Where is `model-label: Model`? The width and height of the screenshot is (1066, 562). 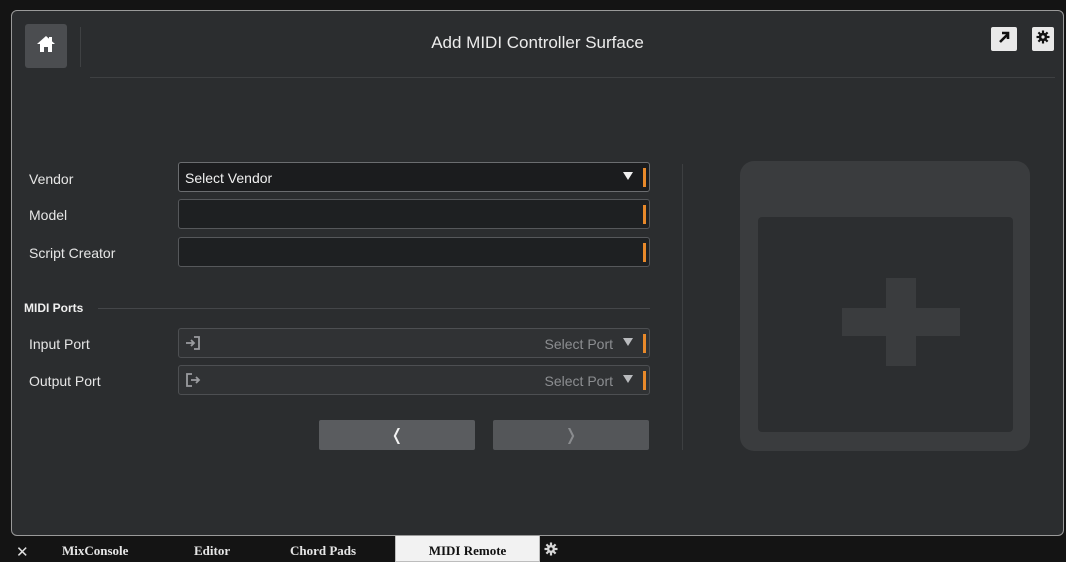 model-label: Model is located at coordinates (48, 215).